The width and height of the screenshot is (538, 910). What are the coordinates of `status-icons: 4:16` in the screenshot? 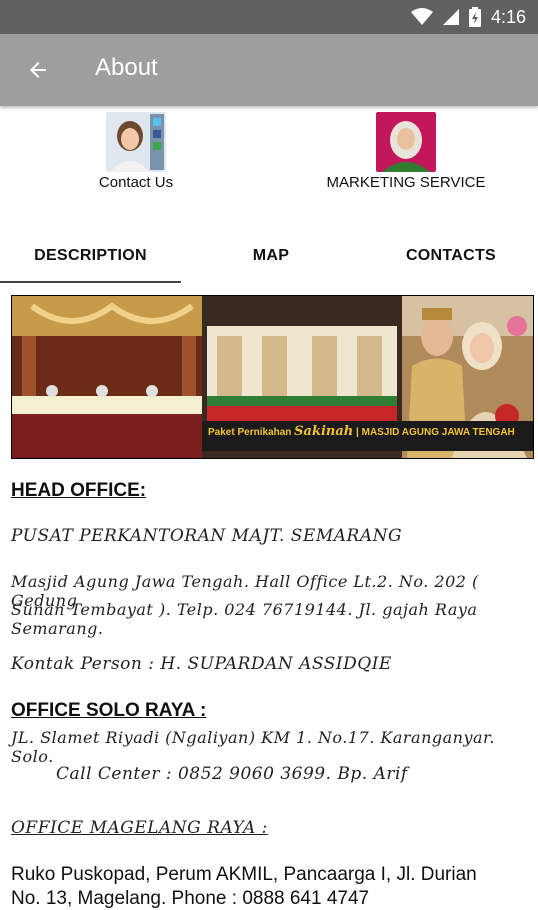 It's located at (468, 17).